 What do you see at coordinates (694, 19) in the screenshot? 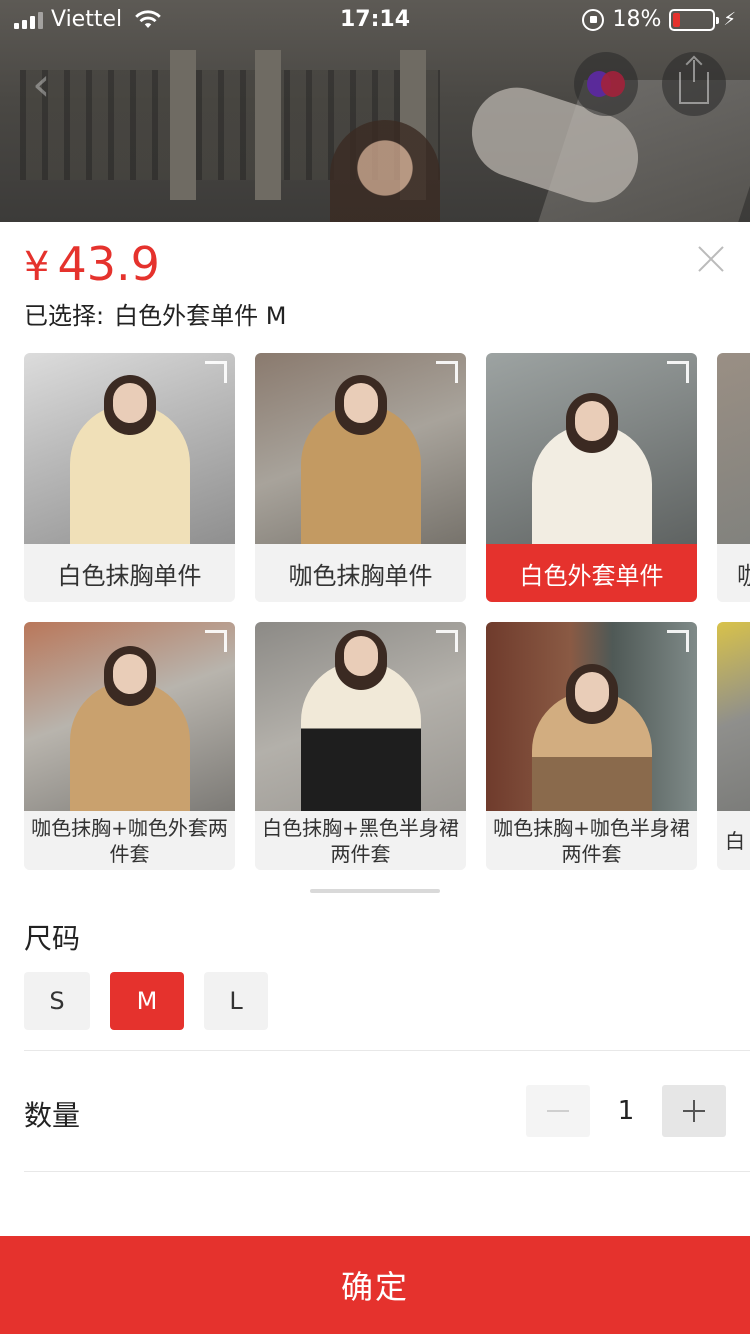
I see `battery-icon` at bounding box center [694, 19].